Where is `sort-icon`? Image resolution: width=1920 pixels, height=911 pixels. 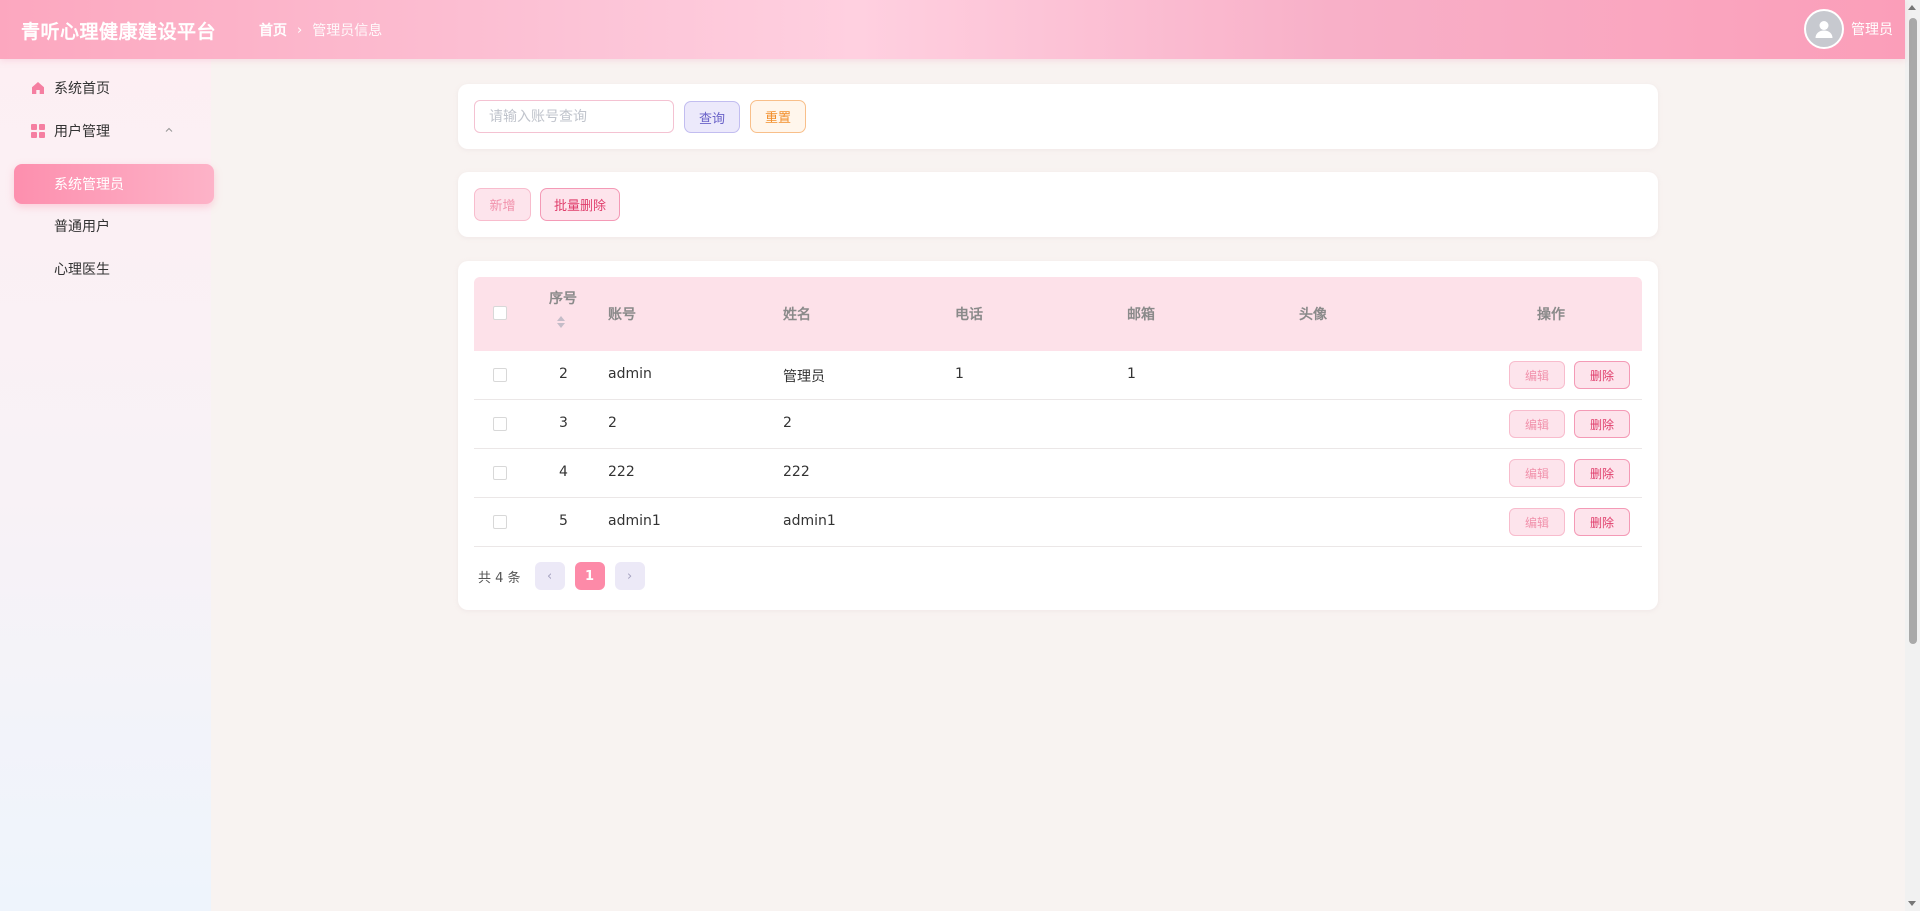
sort-icon is located at coordinates (561, 322).